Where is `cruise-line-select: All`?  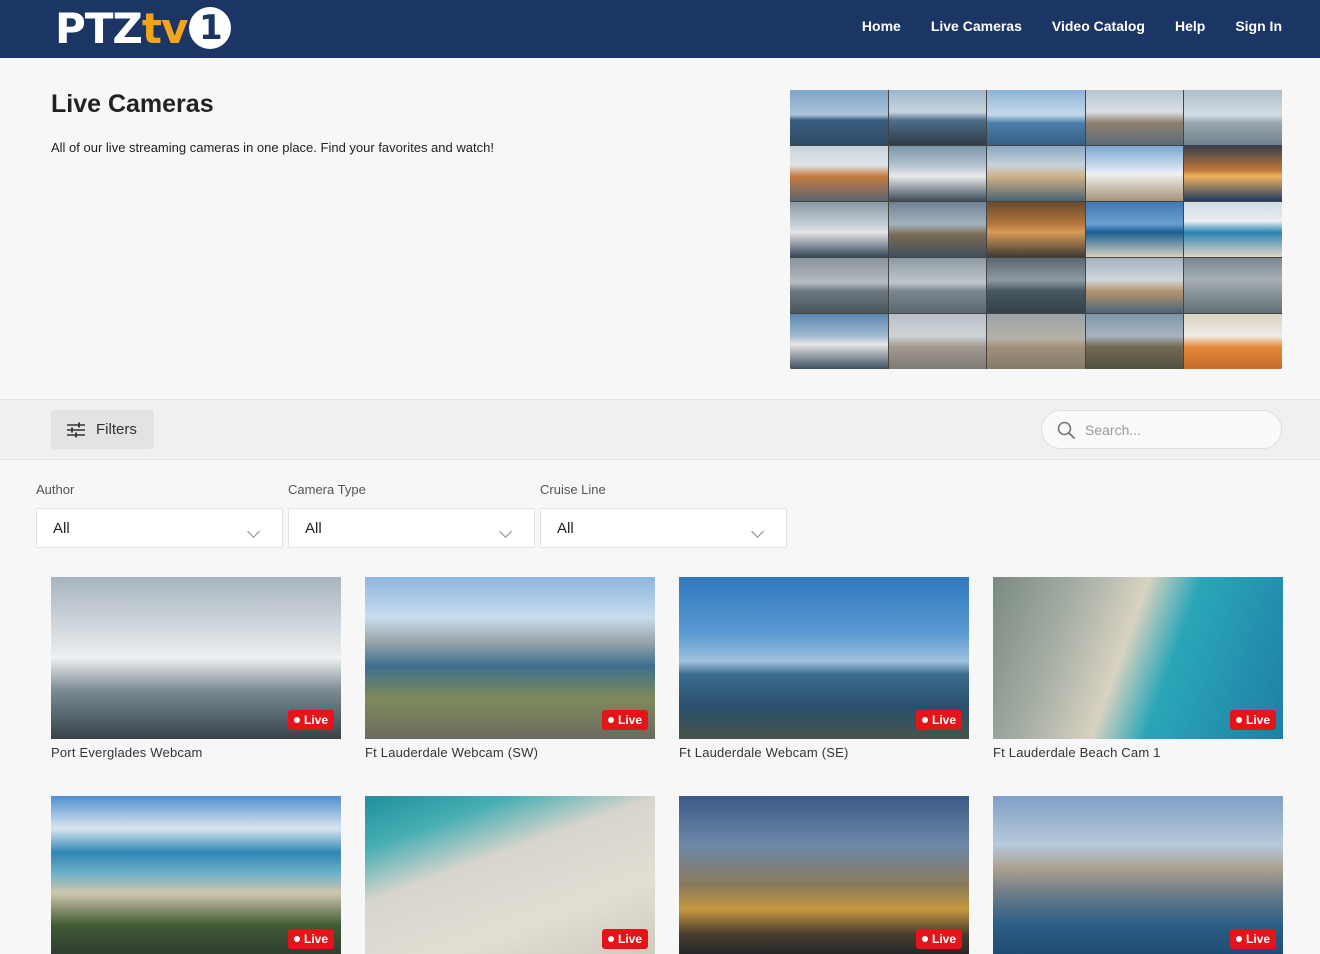
cruise-line-select: All is located at coordinates (663, 528).